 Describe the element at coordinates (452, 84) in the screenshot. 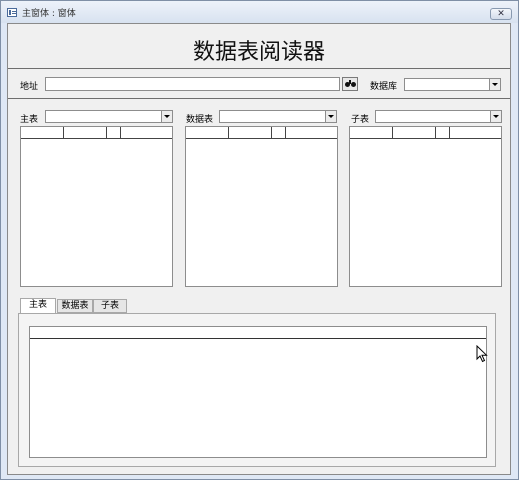

I see `database-select` at that location.